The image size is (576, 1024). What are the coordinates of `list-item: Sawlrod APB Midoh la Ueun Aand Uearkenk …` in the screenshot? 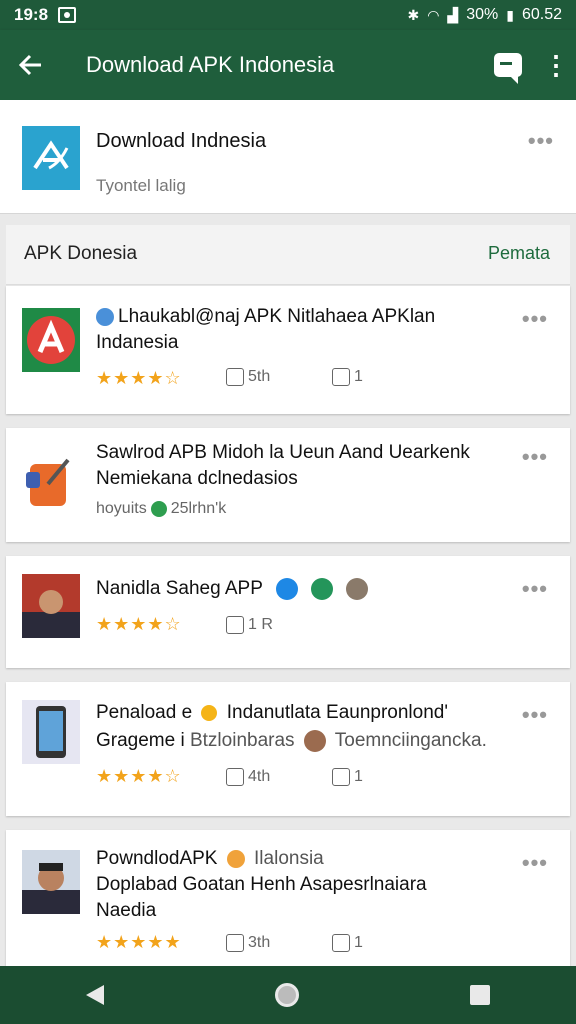 It's located at (288, 485).